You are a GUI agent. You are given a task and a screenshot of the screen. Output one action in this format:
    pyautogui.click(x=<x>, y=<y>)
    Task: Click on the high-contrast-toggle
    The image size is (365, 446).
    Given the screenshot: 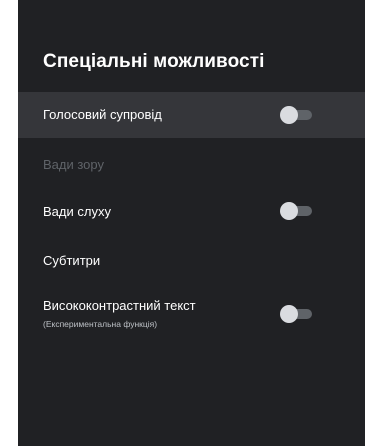 What is the action you would take?
    pyautogui.click(x=296, y=314)
    